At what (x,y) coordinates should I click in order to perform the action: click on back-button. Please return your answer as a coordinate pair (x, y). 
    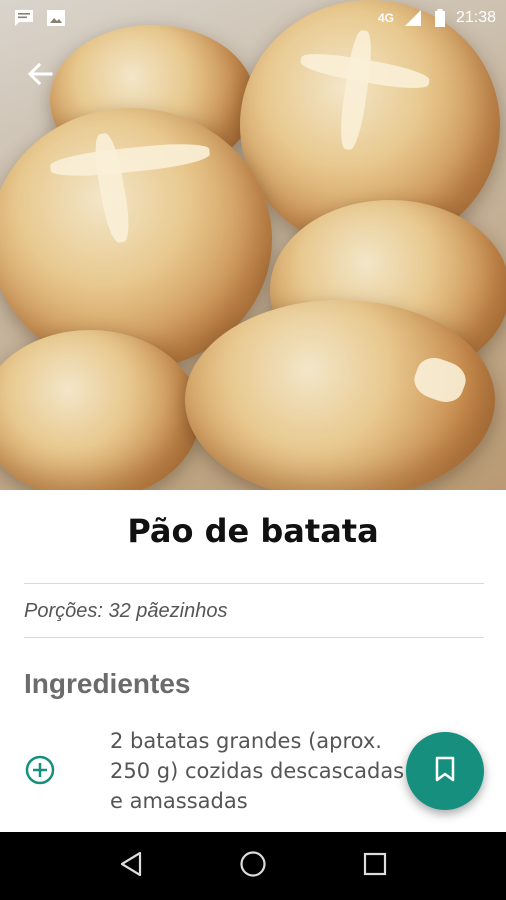
    Looking at the image, I should click on (40, 76).